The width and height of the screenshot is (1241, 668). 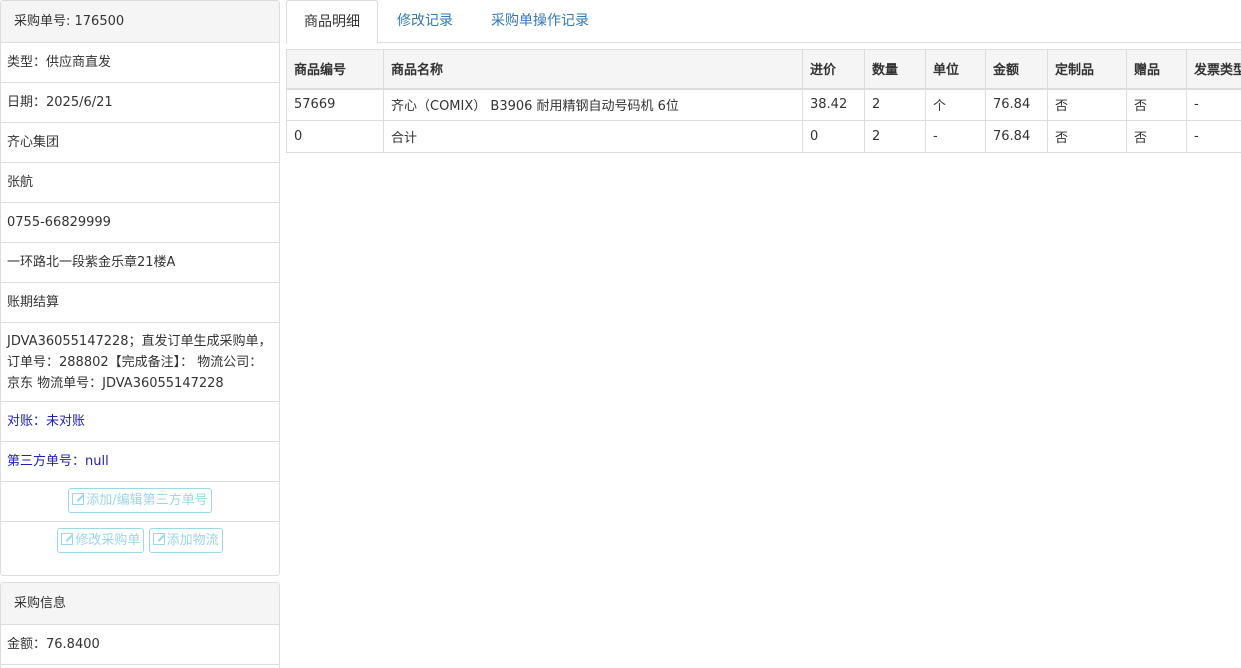 I want to click on table-header-row: 商品编号 商品名称 进价 数量 单位 金额 定制品 赠品 发票类型, so click(x=763, y=69).